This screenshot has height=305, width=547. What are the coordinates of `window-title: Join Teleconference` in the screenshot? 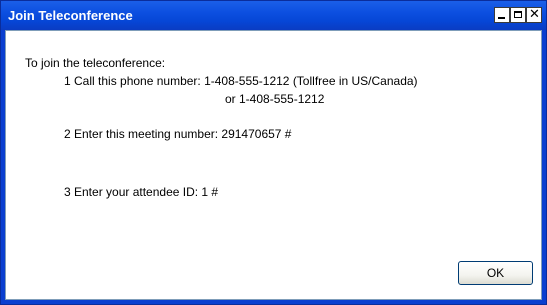 It's located at (70, 15).